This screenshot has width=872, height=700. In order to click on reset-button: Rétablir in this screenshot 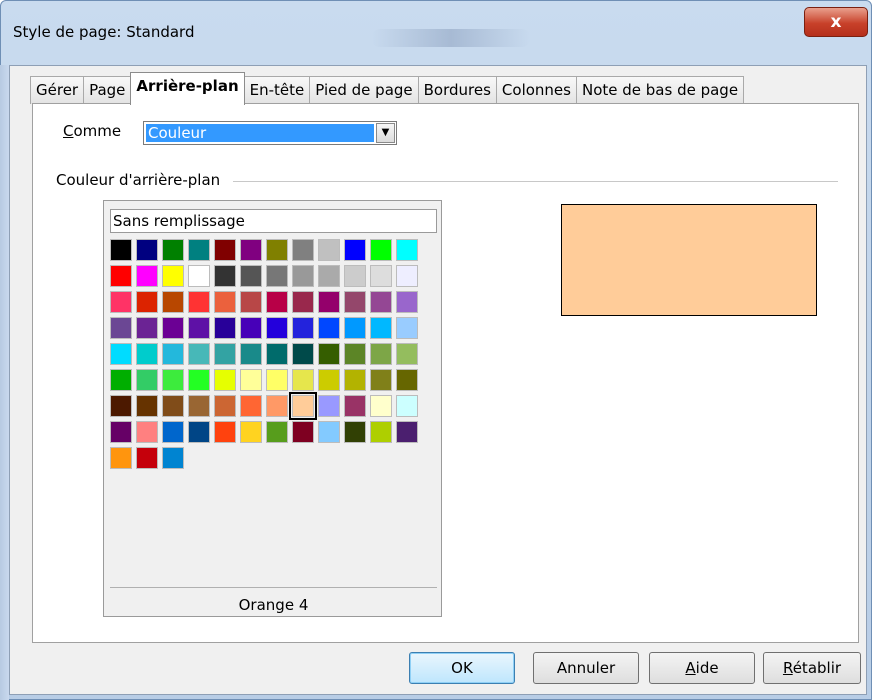, I will do `click(812, 668)`.